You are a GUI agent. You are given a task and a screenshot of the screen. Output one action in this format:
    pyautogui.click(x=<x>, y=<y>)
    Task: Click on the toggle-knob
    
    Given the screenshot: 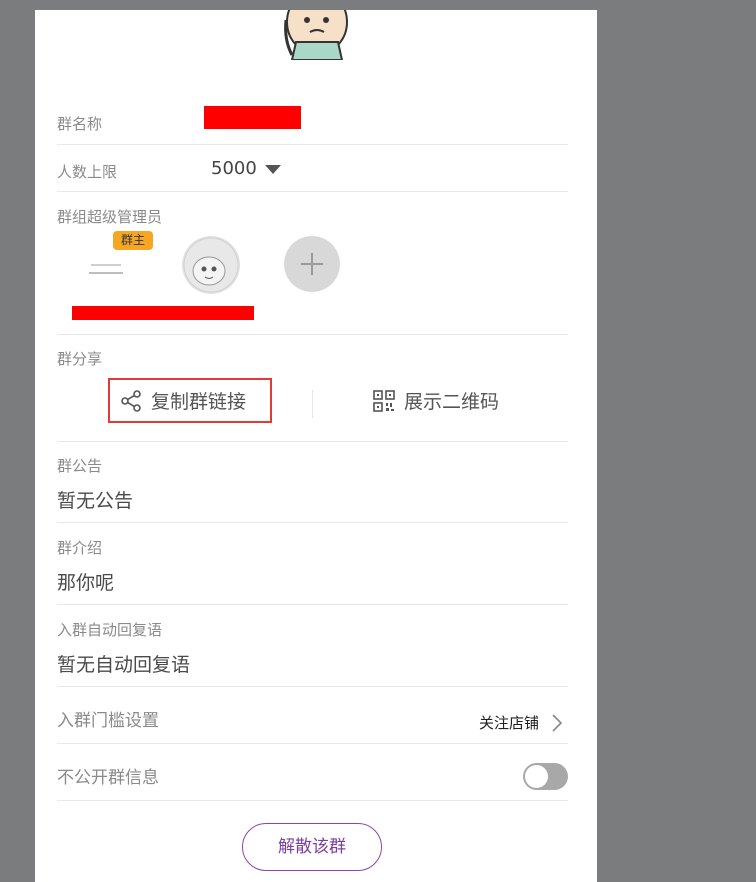 What is the action you would take?
    pyautogui.click(x=536, y=776)
    